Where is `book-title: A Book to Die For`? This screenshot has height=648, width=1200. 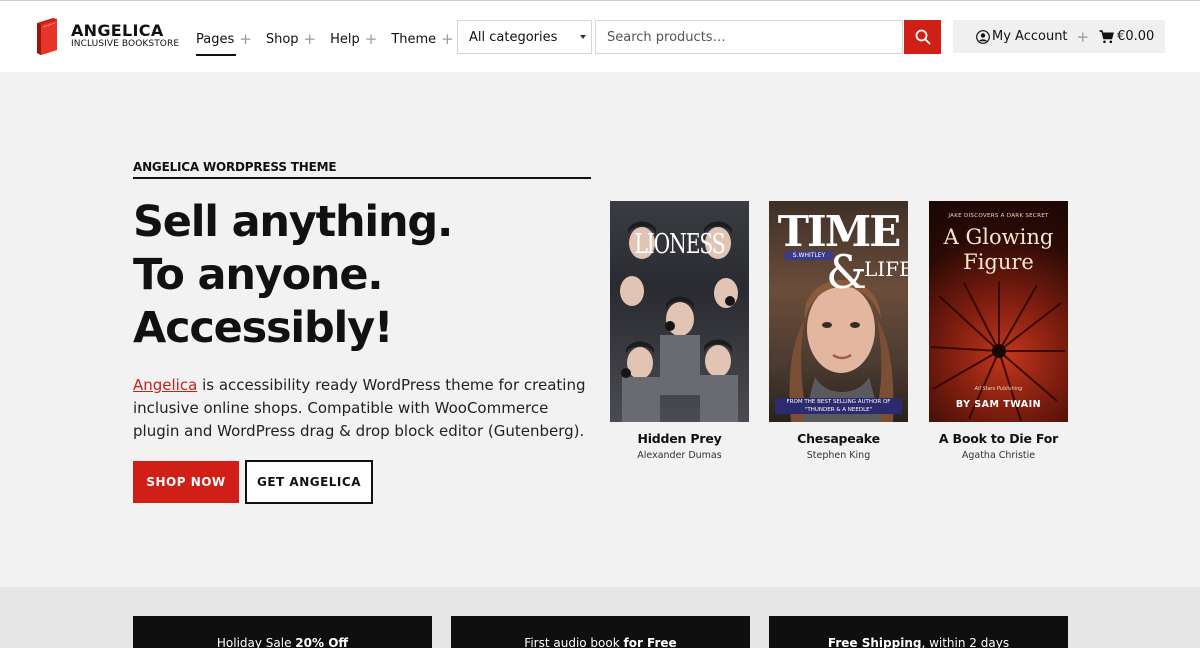
book-title: A Book to Die For is located at coordinates (998, 438).